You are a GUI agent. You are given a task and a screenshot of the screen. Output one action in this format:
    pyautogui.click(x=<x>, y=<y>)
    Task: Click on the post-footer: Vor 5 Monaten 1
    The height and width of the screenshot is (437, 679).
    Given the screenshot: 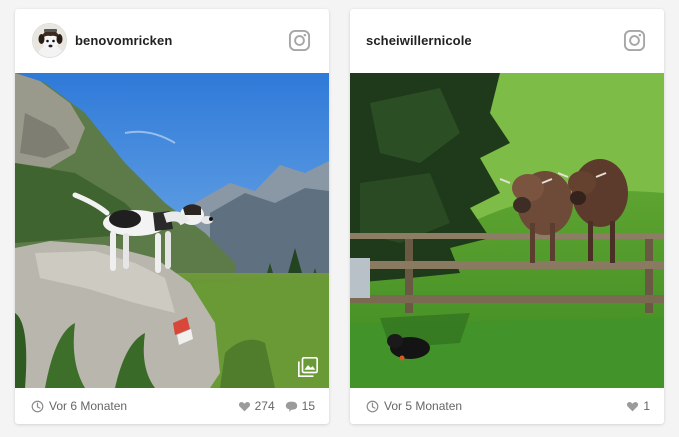 What is the action you would take?
    pyautogui.click(x=507, y=406)
    